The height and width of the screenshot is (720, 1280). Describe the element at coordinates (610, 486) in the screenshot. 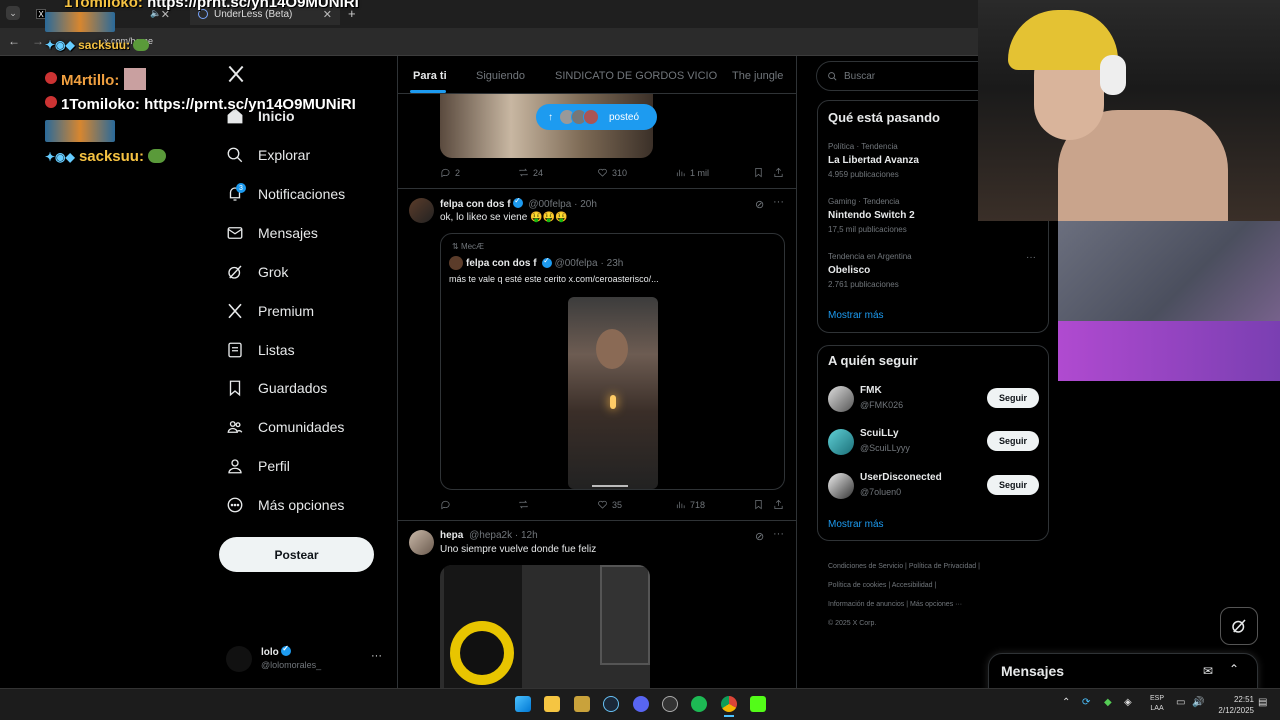

I see `video-progress` at that location.